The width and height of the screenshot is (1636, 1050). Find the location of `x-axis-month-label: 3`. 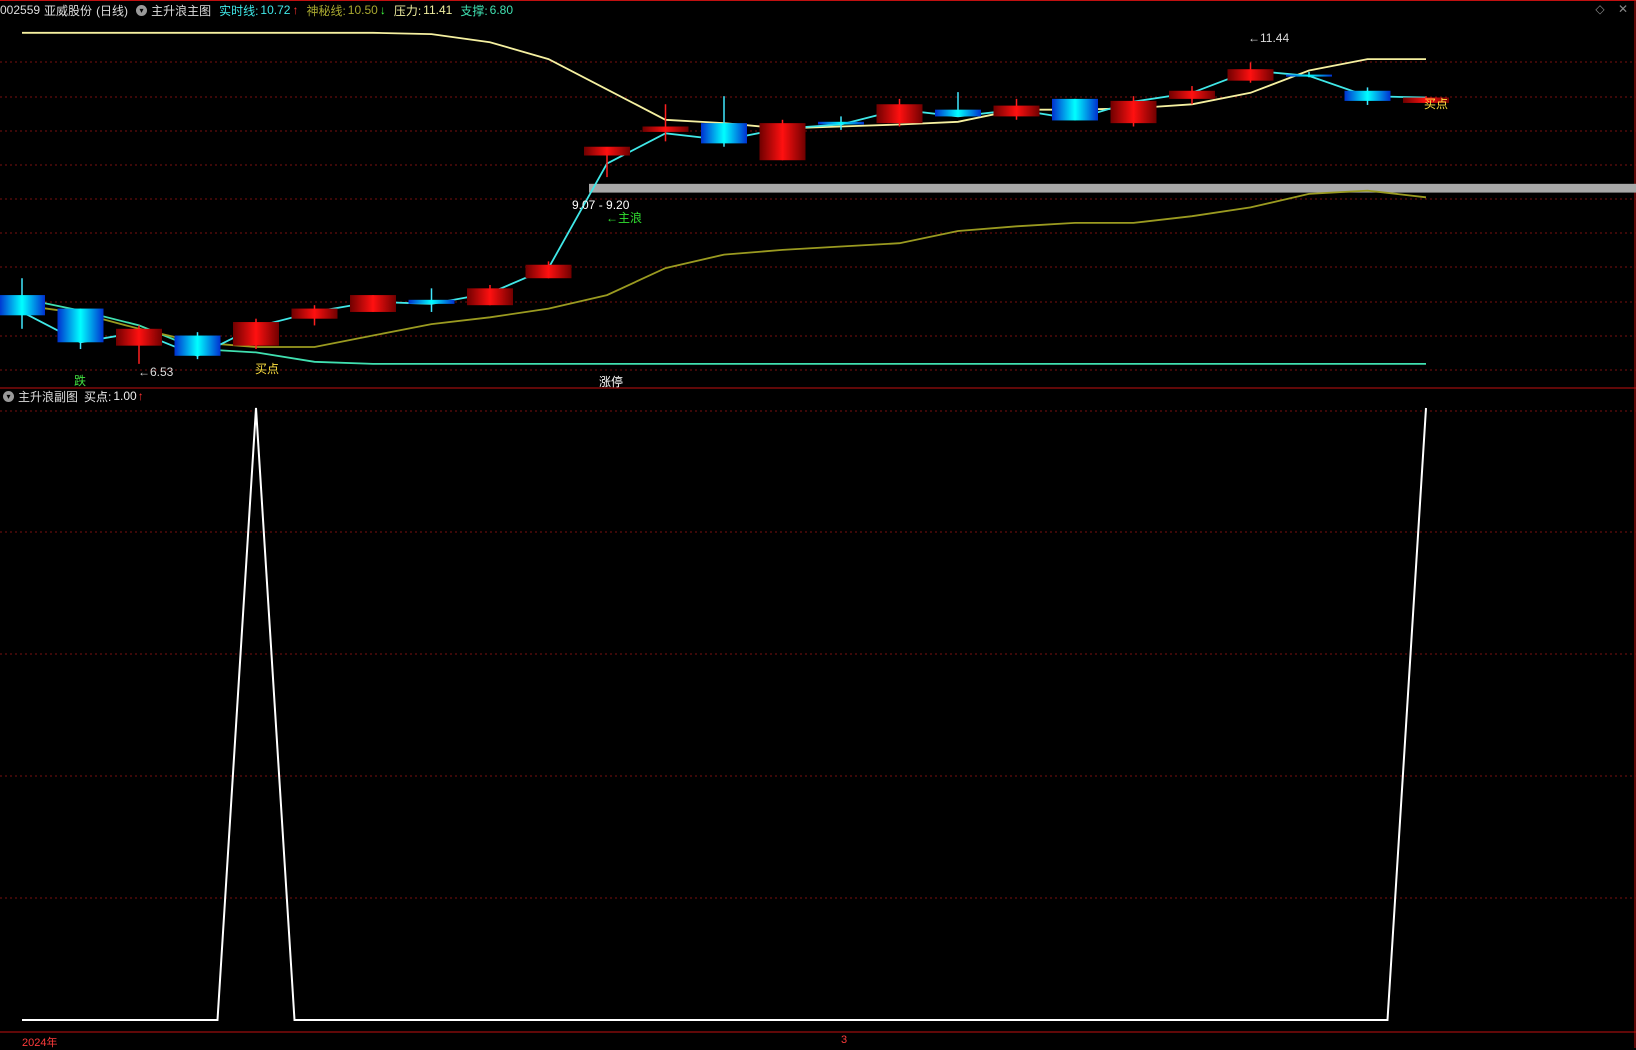

x-axis-month-label: 3 is located at coordinates (844, 1040).